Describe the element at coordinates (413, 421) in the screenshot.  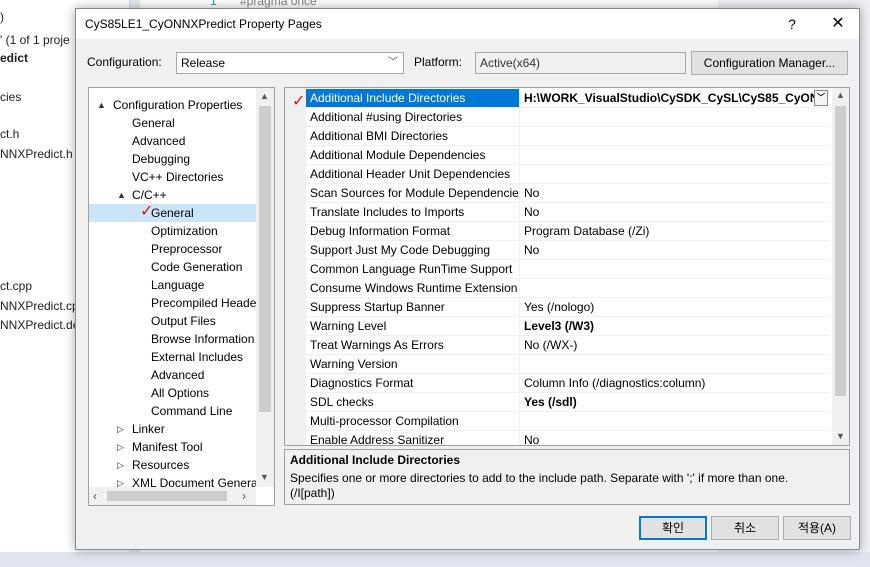
I see `property-name: Multi-processor Compilation` at that location.